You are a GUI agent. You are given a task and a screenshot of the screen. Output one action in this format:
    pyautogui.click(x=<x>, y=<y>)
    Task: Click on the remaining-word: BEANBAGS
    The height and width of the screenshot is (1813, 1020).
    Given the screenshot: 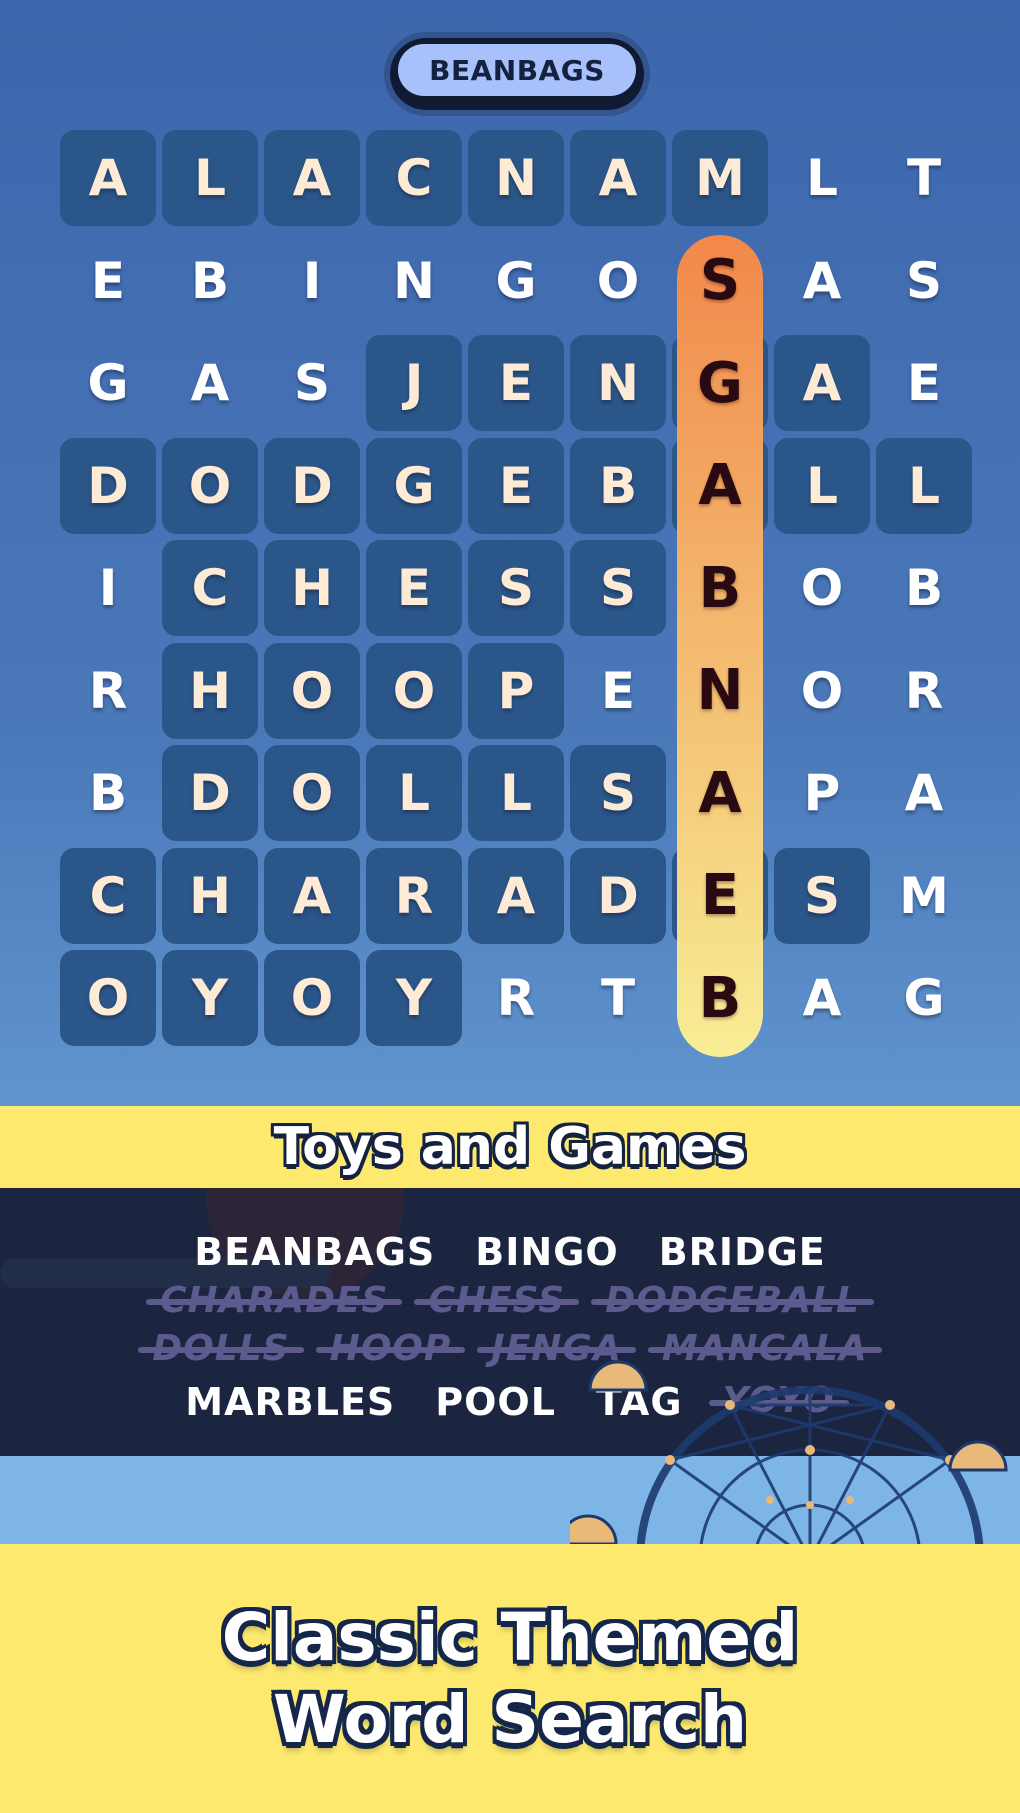 What is the action you would take?
    pyautogui.click(x=315, y=1252)
    